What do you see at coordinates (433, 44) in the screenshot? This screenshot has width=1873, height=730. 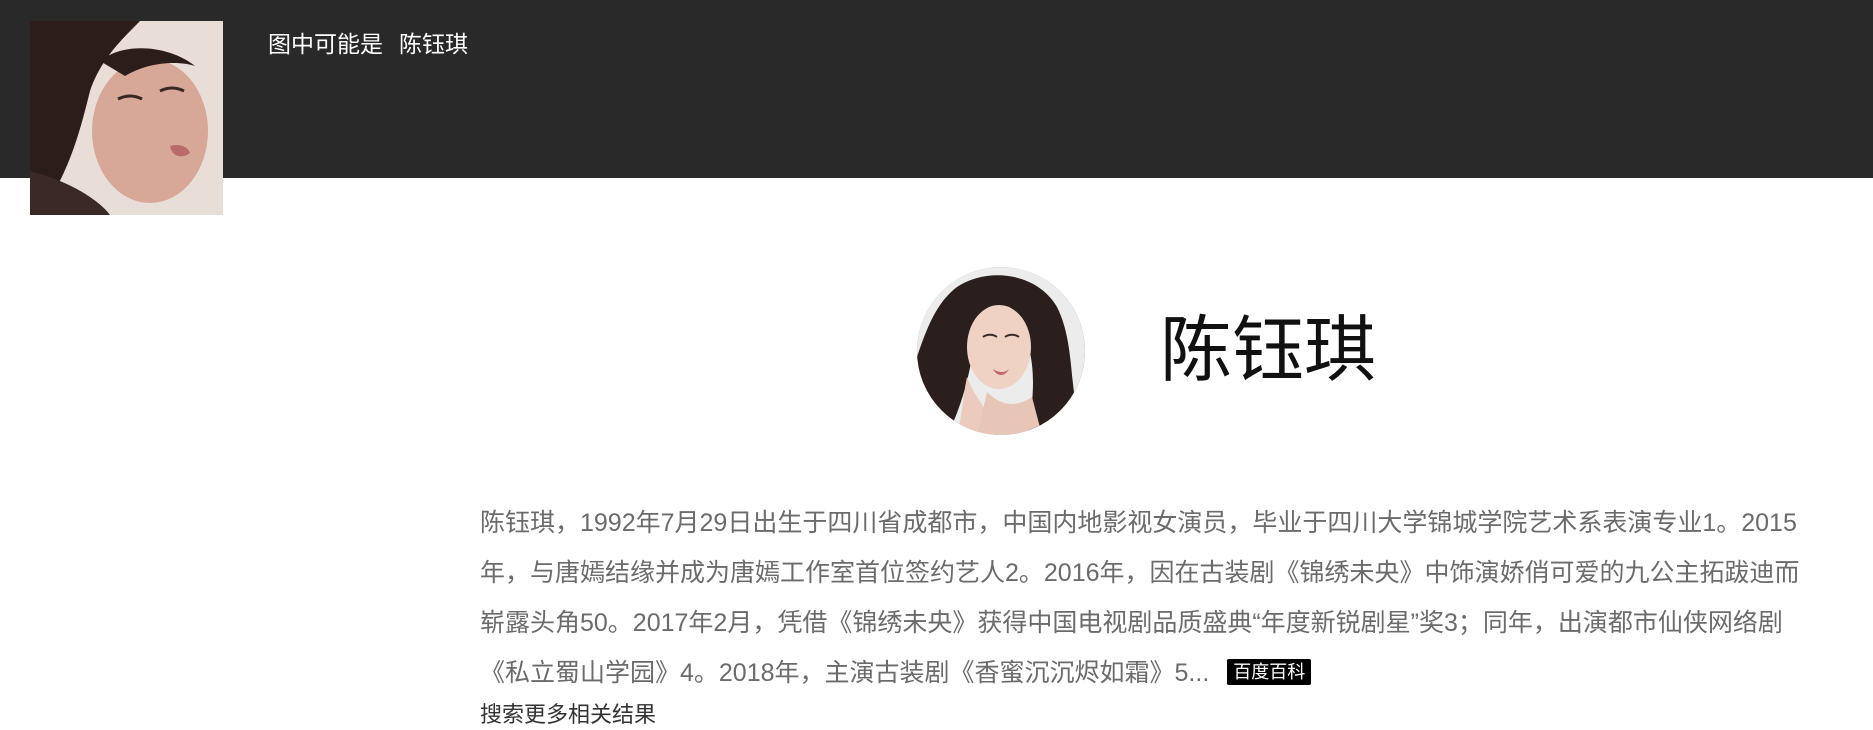 I see `guess-name-link: 陈钰琪` at bounding box center [433, 44].